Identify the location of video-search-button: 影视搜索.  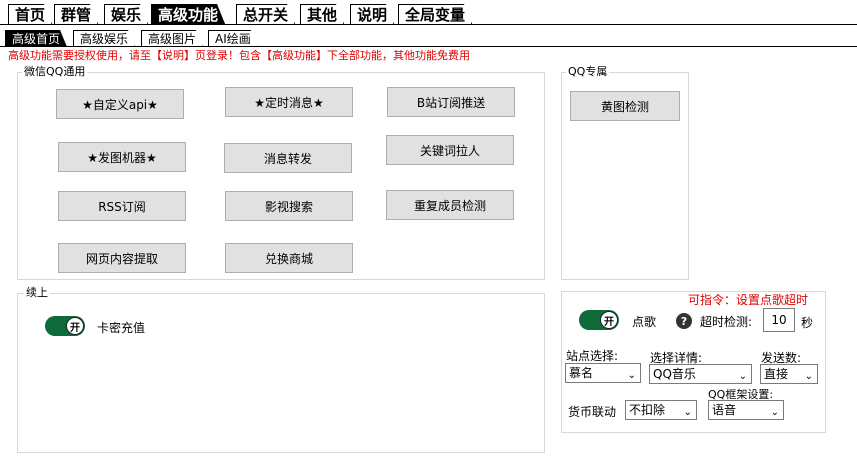
(289, 206).